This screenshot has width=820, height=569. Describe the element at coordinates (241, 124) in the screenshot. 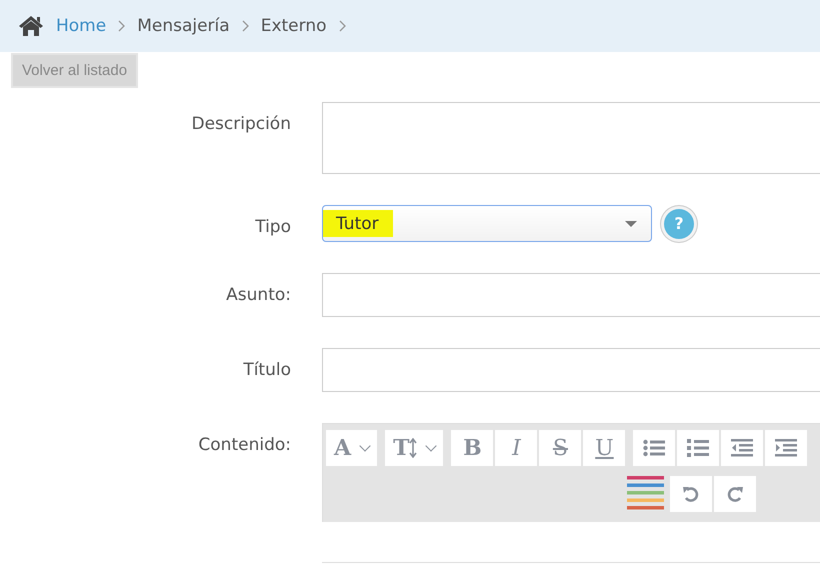

I see `field-label: Descripción` at that location.